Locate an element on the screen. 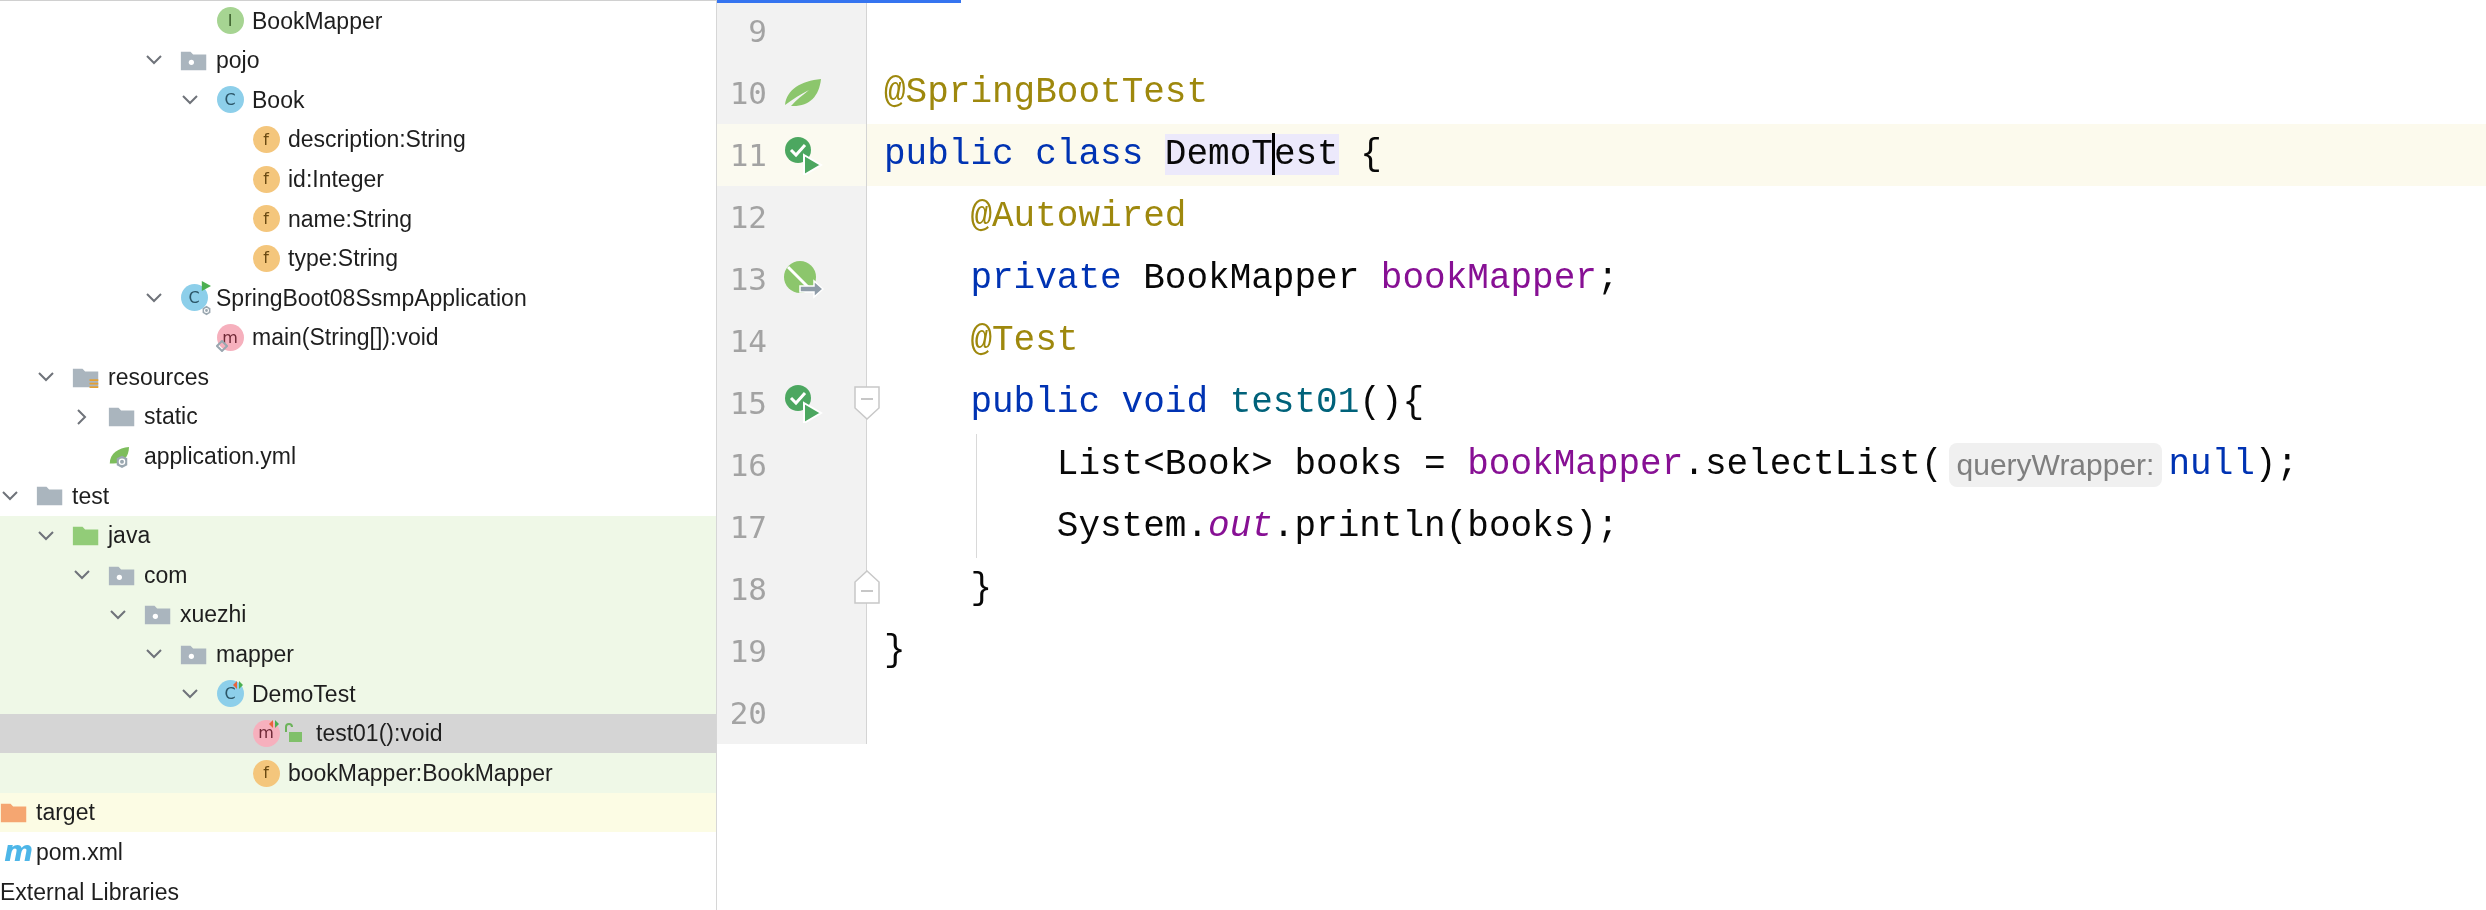 The width and height of the screenshot is (2486, 910). item-label: static is located at coordinates (171, 417).